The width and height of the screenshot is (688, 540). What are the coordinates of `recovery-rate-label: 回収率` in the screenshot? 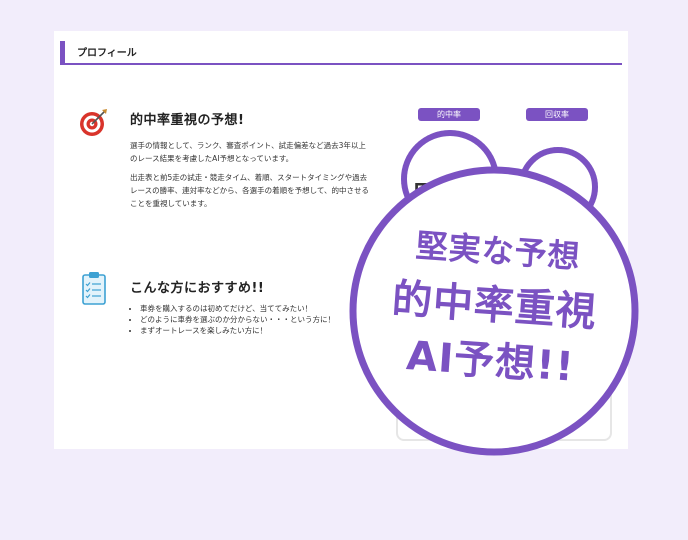 It's located at (557, 114).